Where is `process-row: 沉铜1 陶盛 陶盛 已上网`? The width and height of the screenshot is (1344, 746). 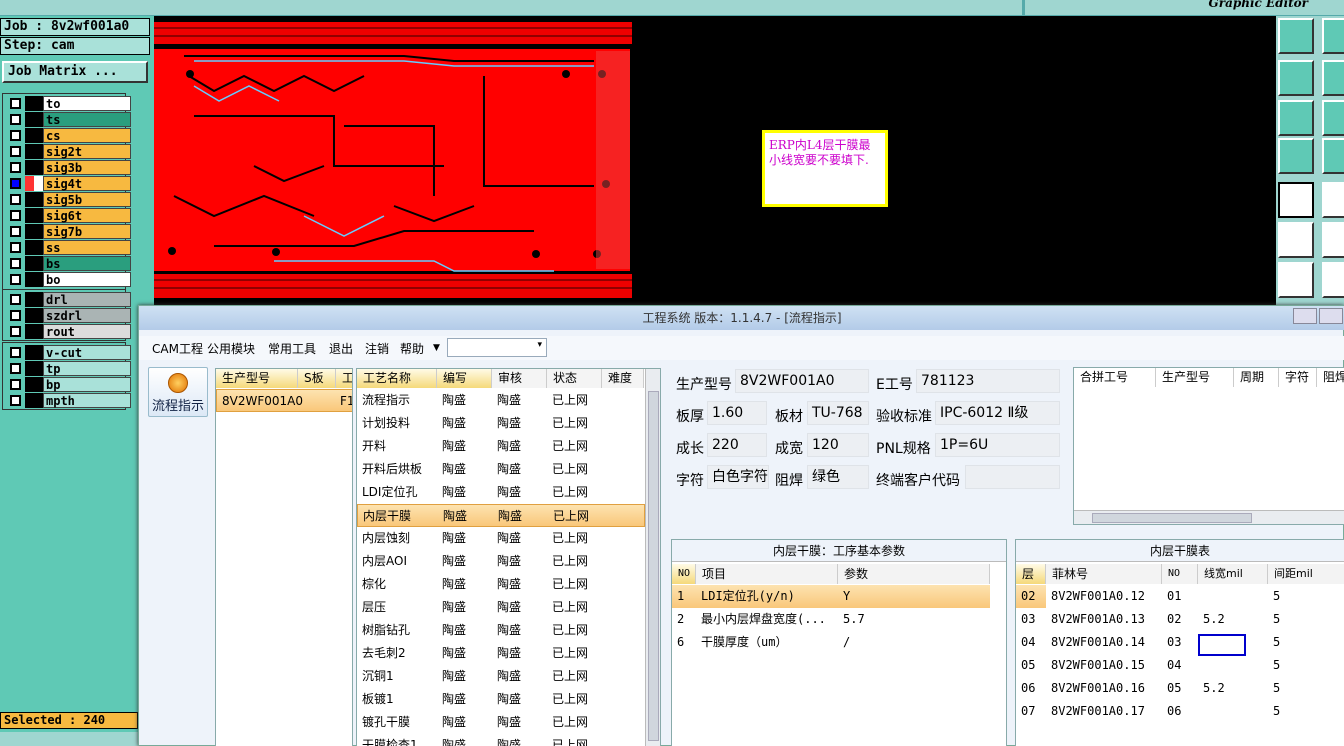 process-row: 沉铜1 陶盛 陶盛 已上网 is located at coordinates (501, 676).